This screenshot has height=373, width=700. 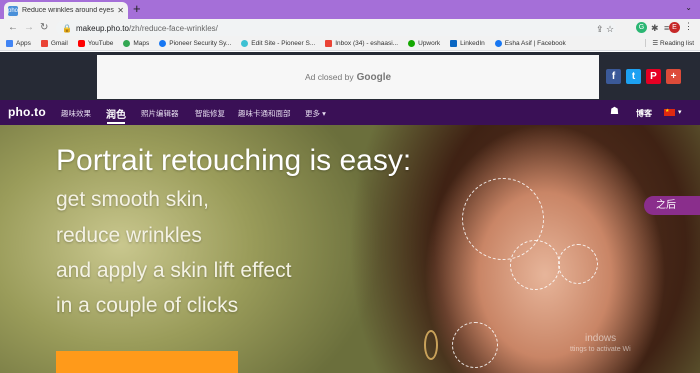 I want to click on nav-cartoon-faces: 趣味卡通和面部, so click(x=264, y=113).